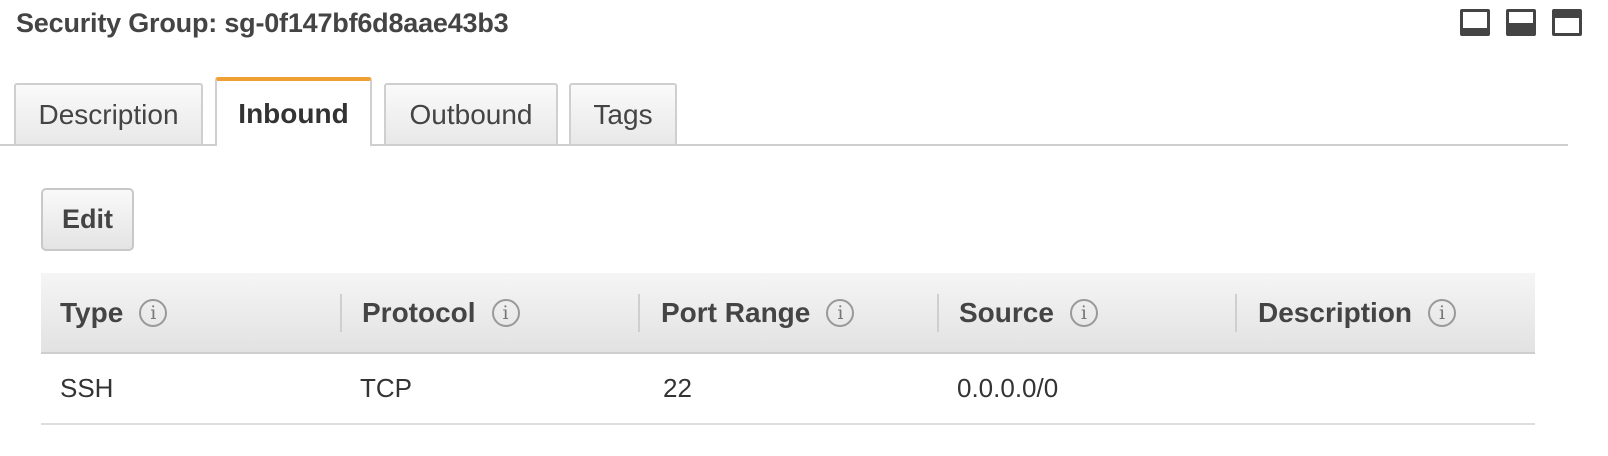 This screenshot has width=1608, height=456. I want to click on cell-protocol: TCP, so click(386, 388).